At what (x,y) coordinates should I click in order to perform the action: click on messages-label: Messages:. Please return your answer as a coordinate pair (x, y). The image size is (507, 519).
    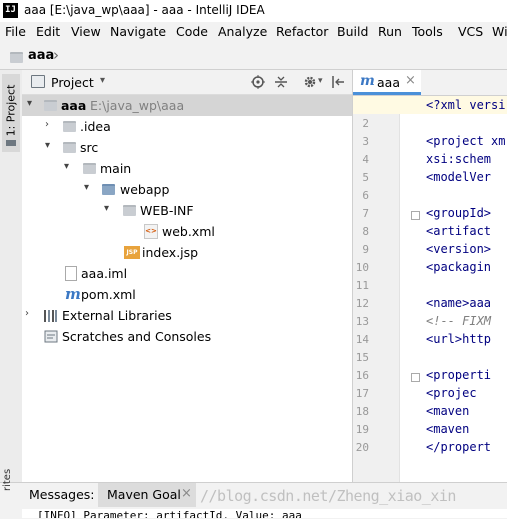
    Looking at the image, I should click on (62, 494).